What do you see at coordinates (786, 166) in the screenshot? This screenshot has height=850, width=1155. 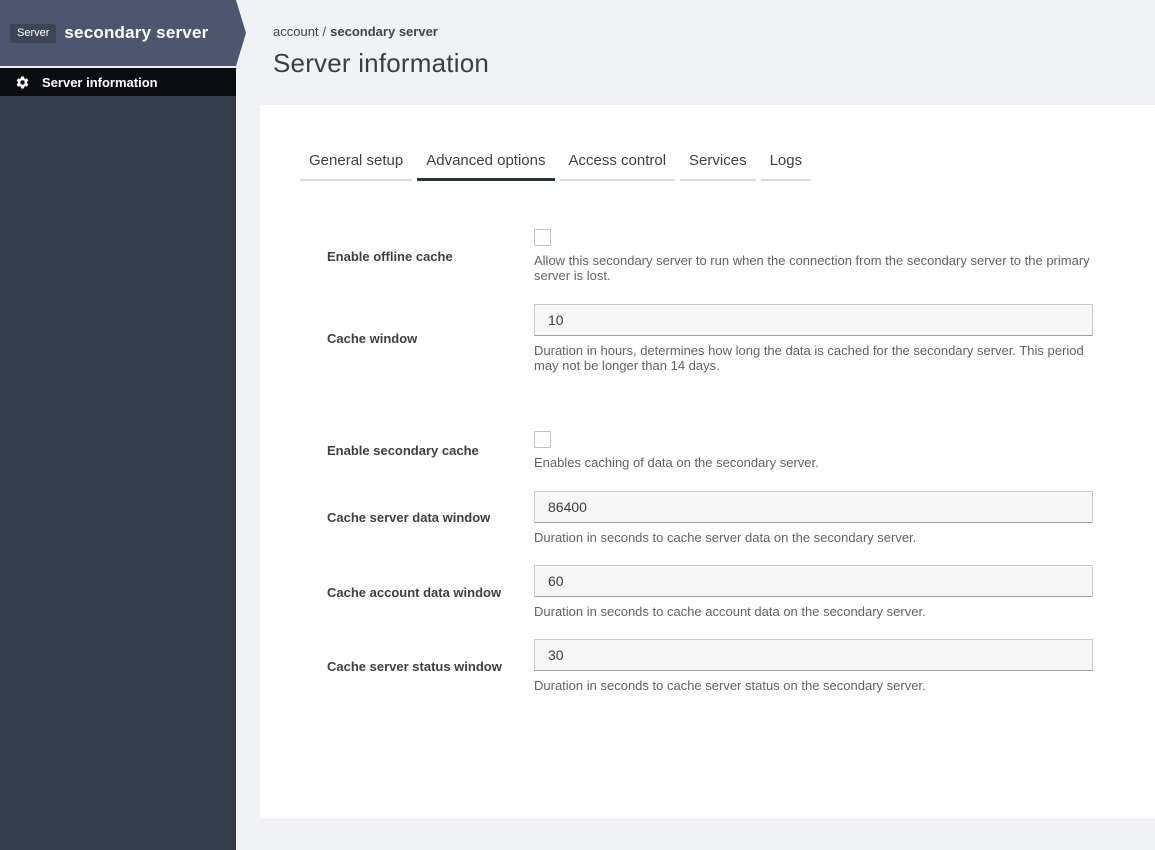 I see `tab-logs: Logs` at bounding box center [786, 166].